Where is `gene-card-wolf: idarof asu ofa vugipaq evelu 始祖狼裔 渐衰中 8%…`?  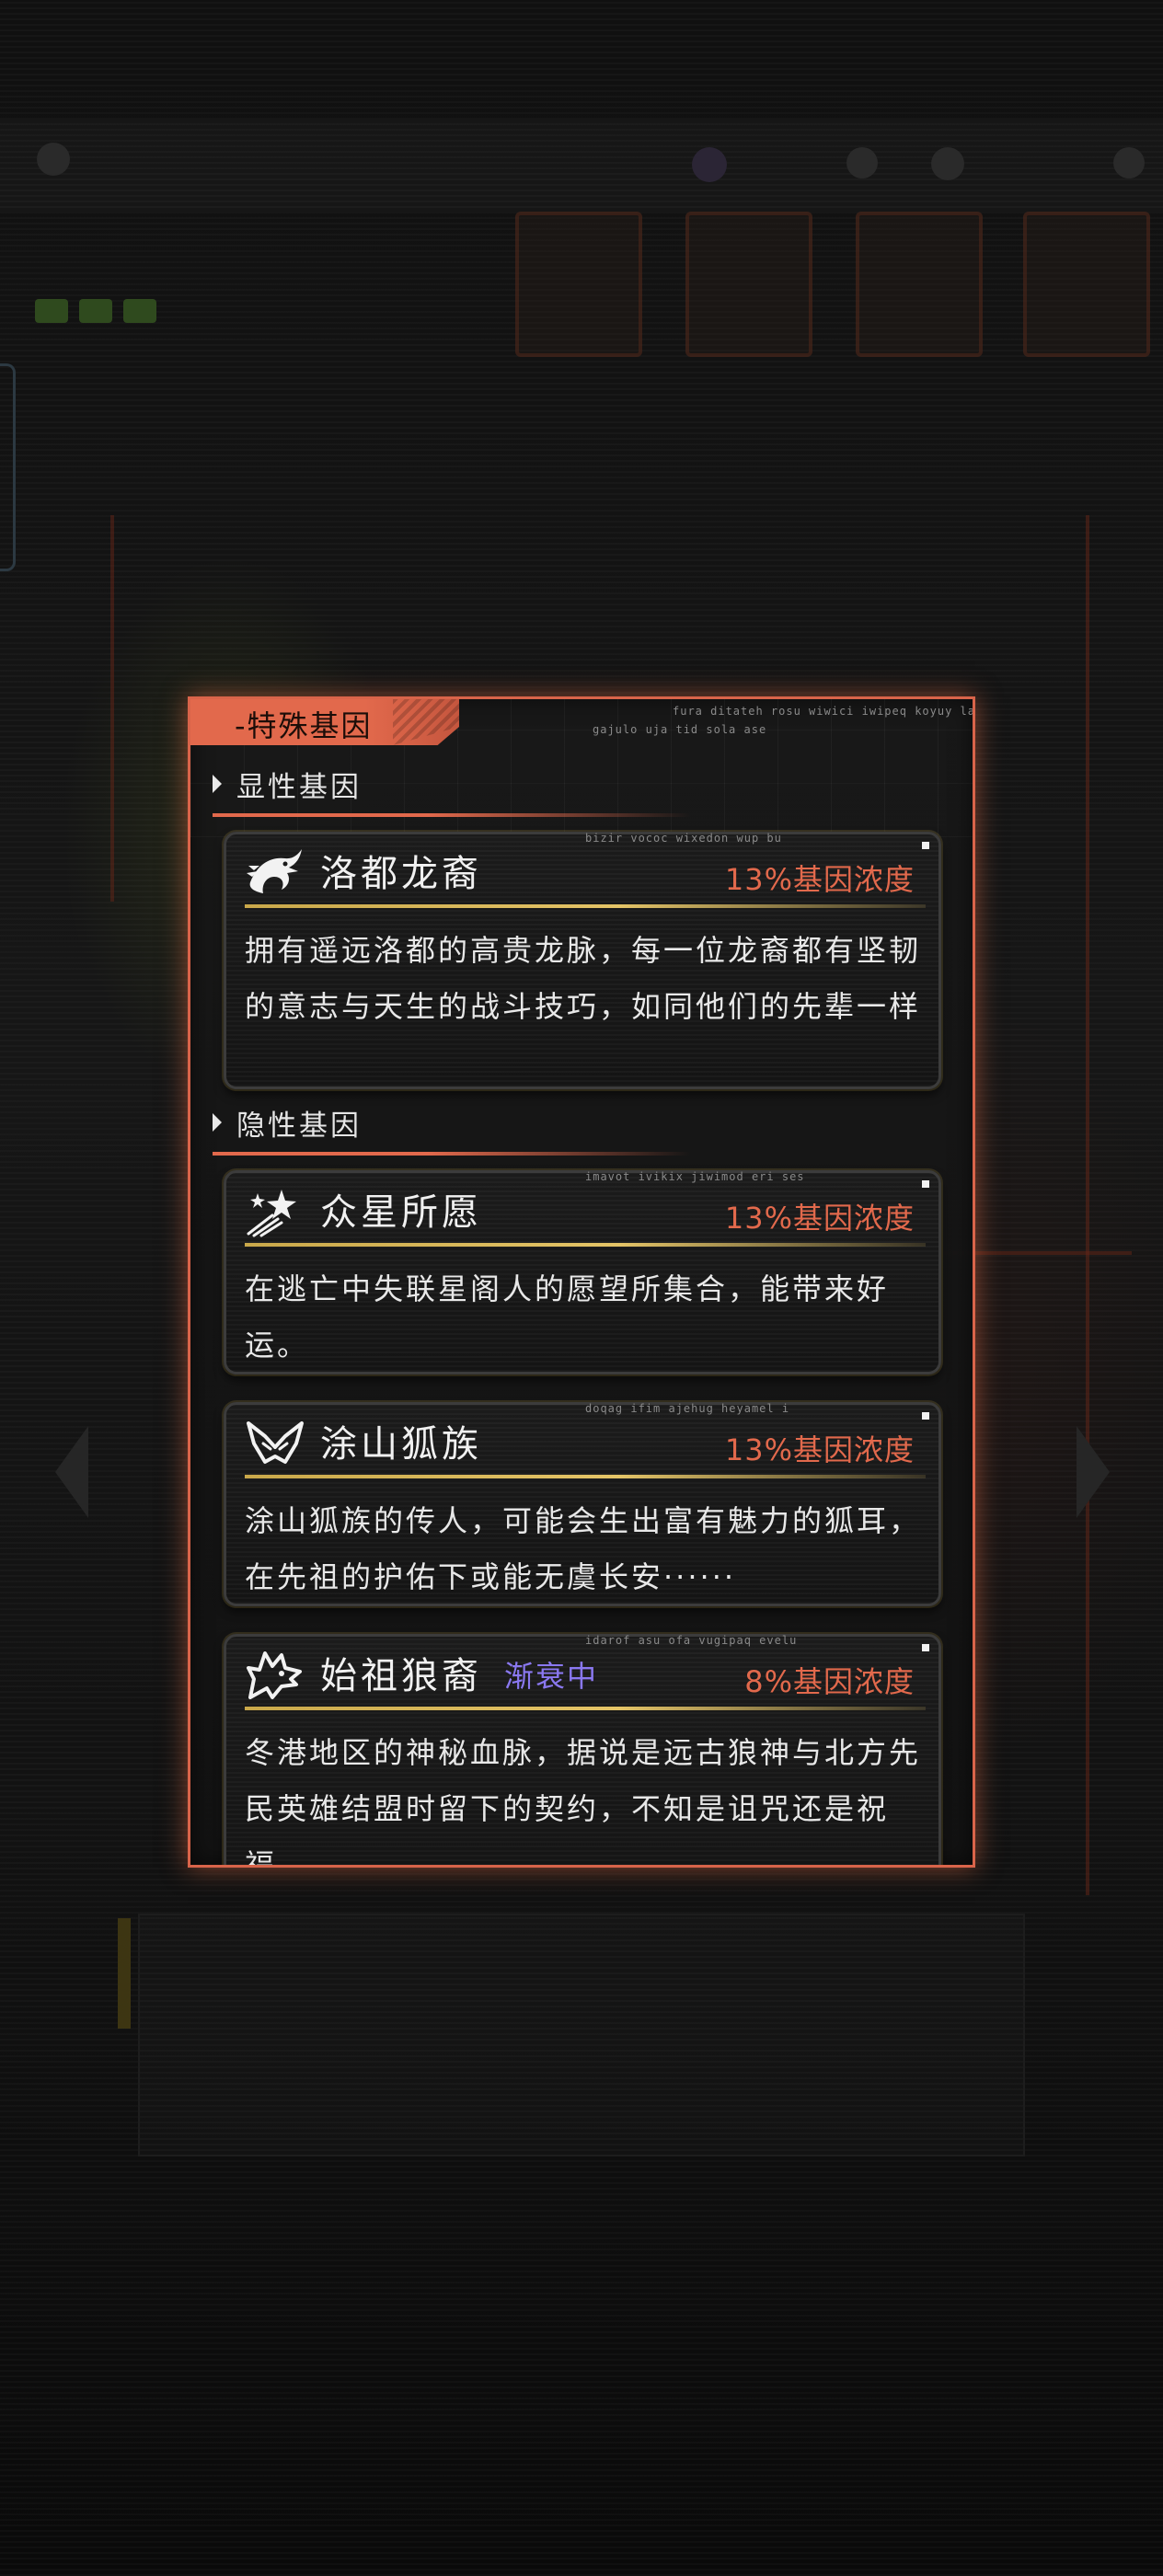
gene-card-wolf: idarof asu ofa vugipaq evelu 始祖狼裔 渐衰中 8%… is located at coordinates (582, 1751).